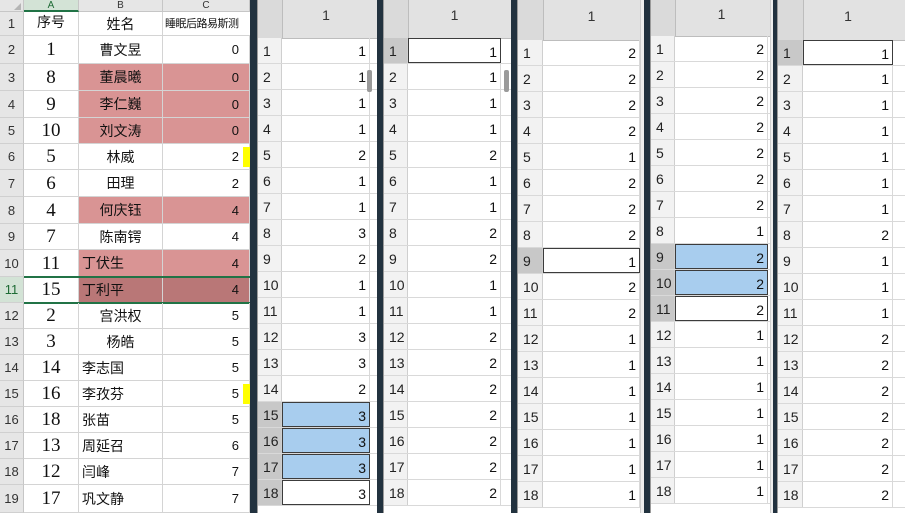 This screenshot has height=513, width=905. I want to click on seq-cell: 13, so click(51, 446).